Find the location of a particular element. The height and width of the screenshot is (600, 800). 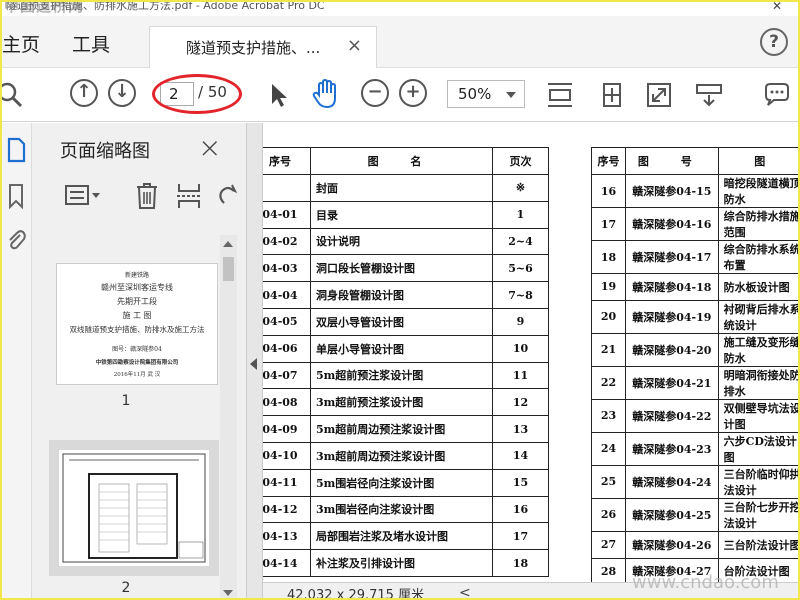

page-thumbnails-icon is located at coordinates (16, 150).